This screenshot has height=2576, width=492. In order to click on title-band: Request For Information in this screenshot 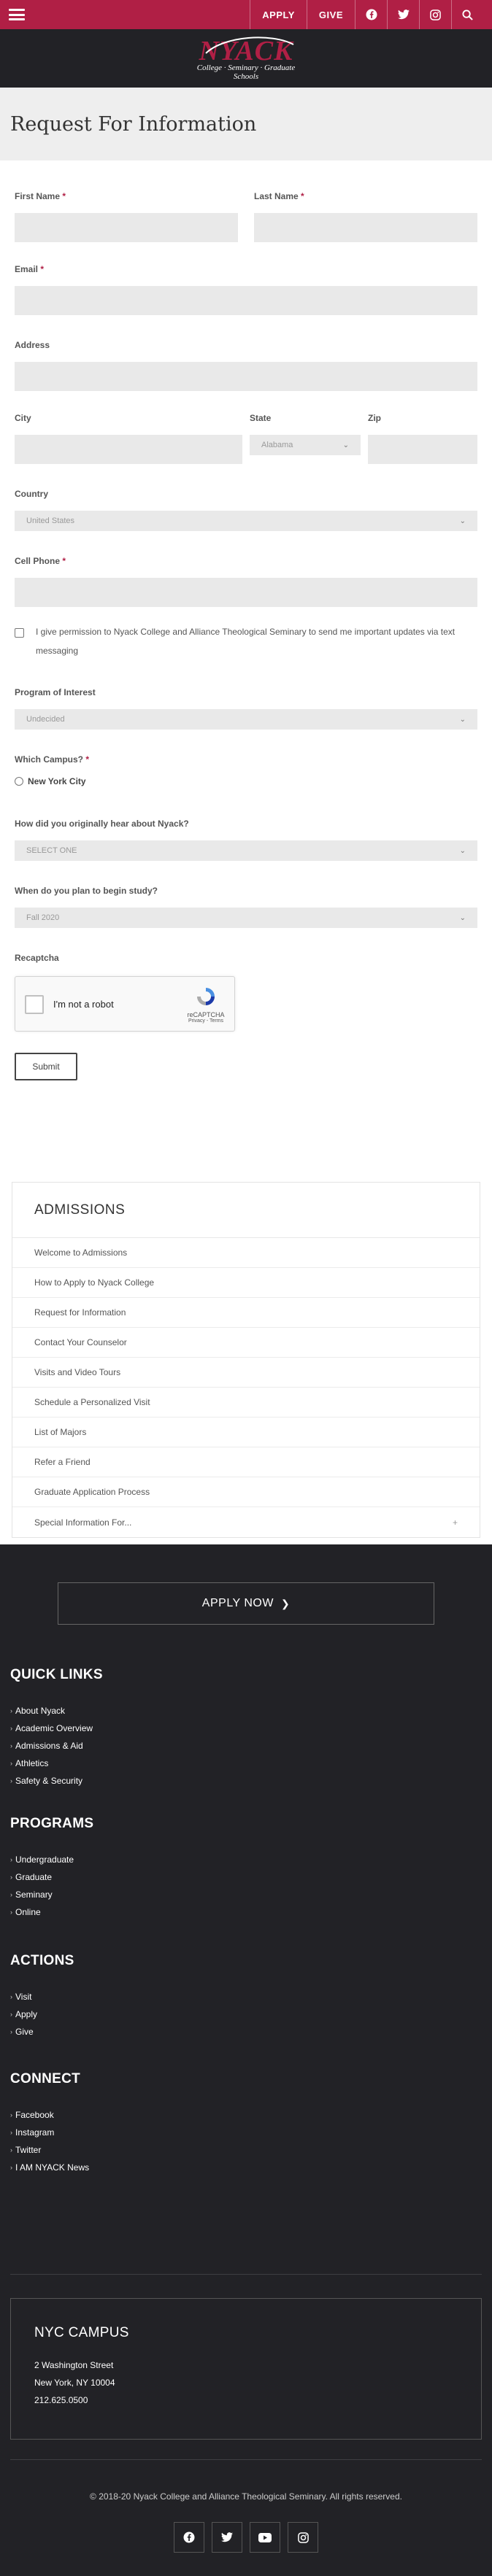, I will do `click(246, 124)`.